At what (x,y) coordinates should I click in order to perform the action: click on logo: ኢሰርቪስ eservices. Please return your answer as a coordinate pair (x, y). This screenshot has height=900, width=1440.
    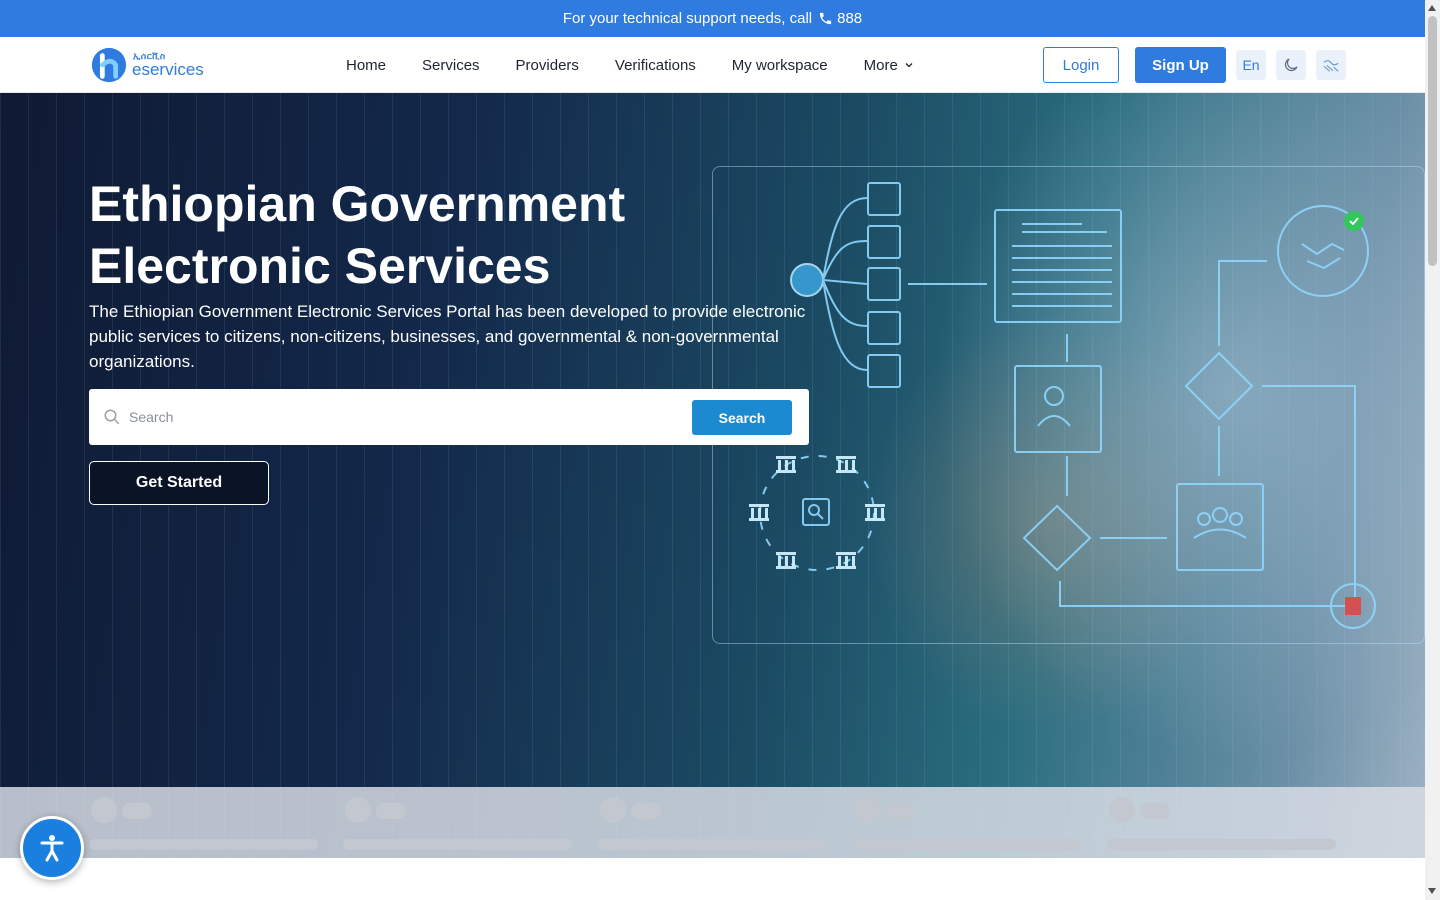
    Looking at the image, I should click on (147, 65).